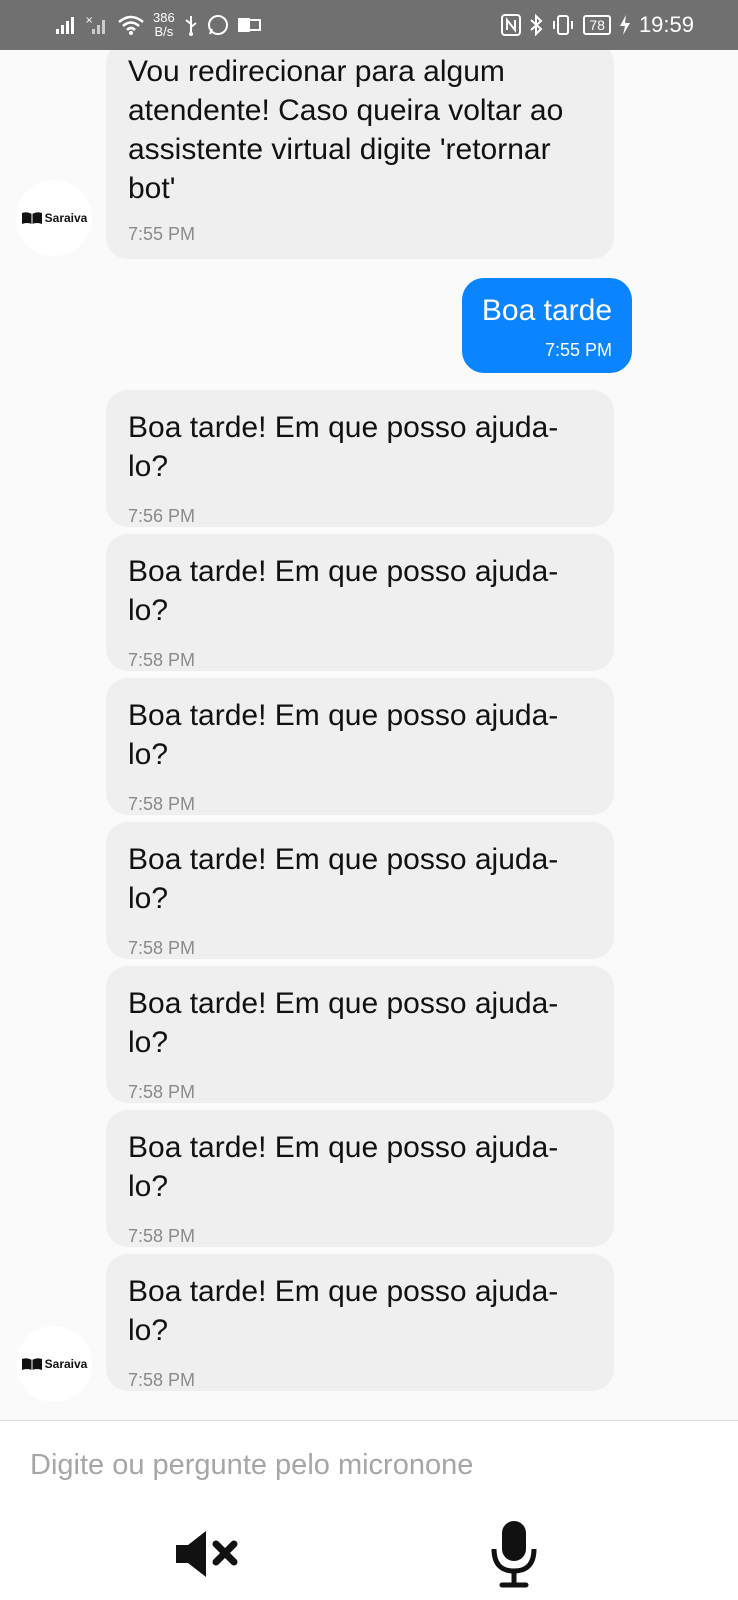 This screenshot has width=738, height=1600. Describe the element at coordinates (369, 25) in the screenshot. I see `status-bar: × 386 B/s 78 19:59` at that location.